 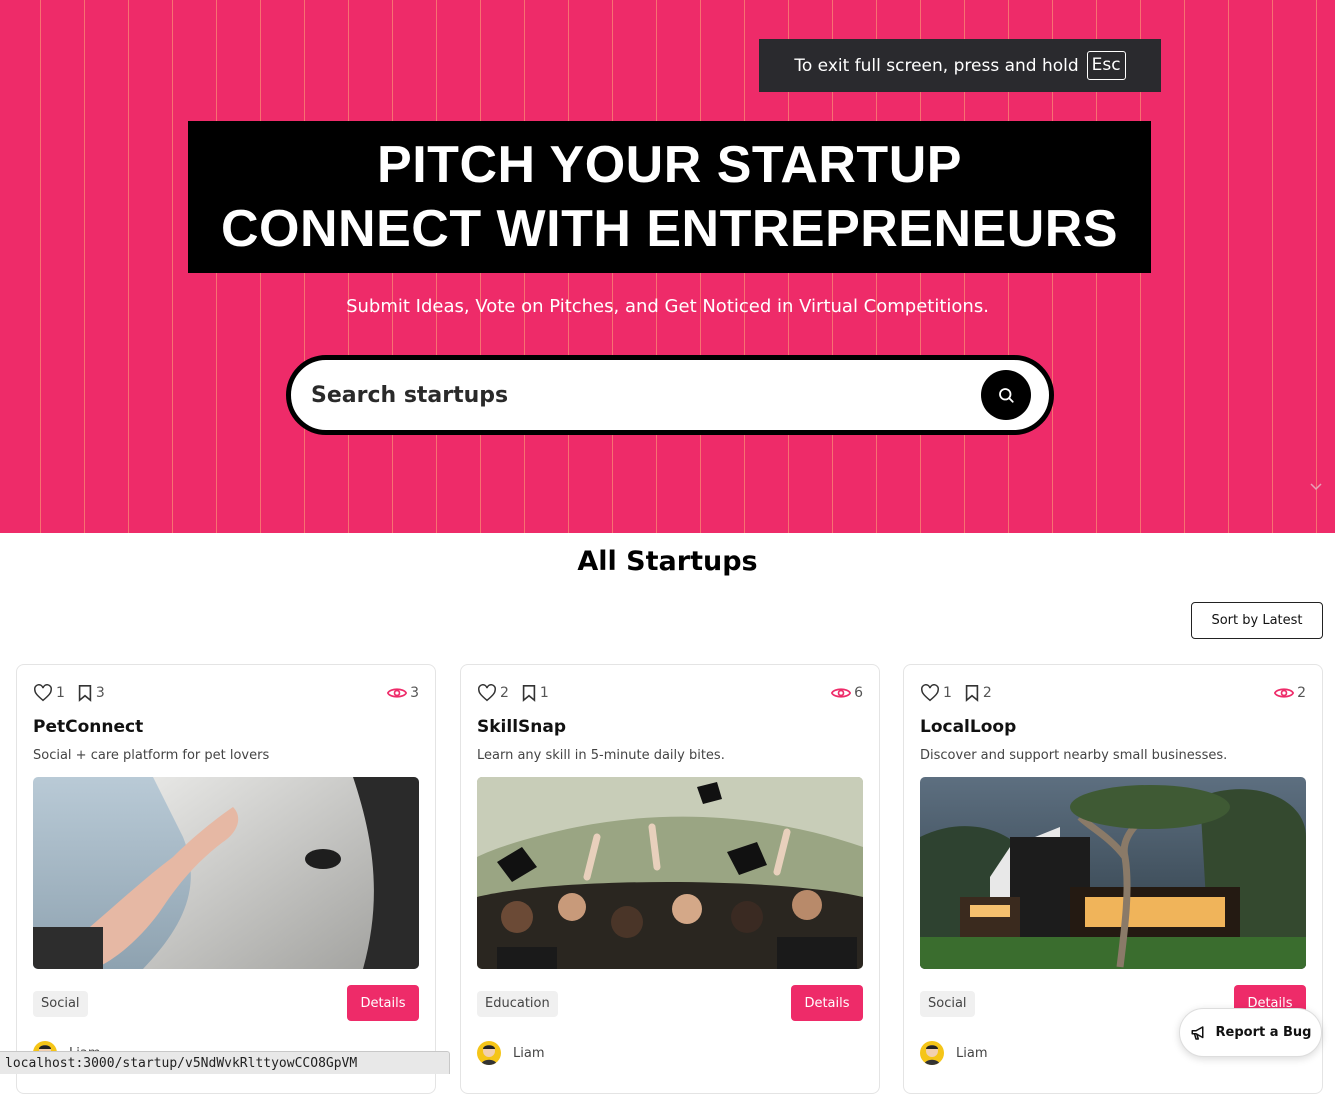 What do you see at coordinates (646, 395) in the screenshot?
I see `search-input` at bounding box center [646, 395].